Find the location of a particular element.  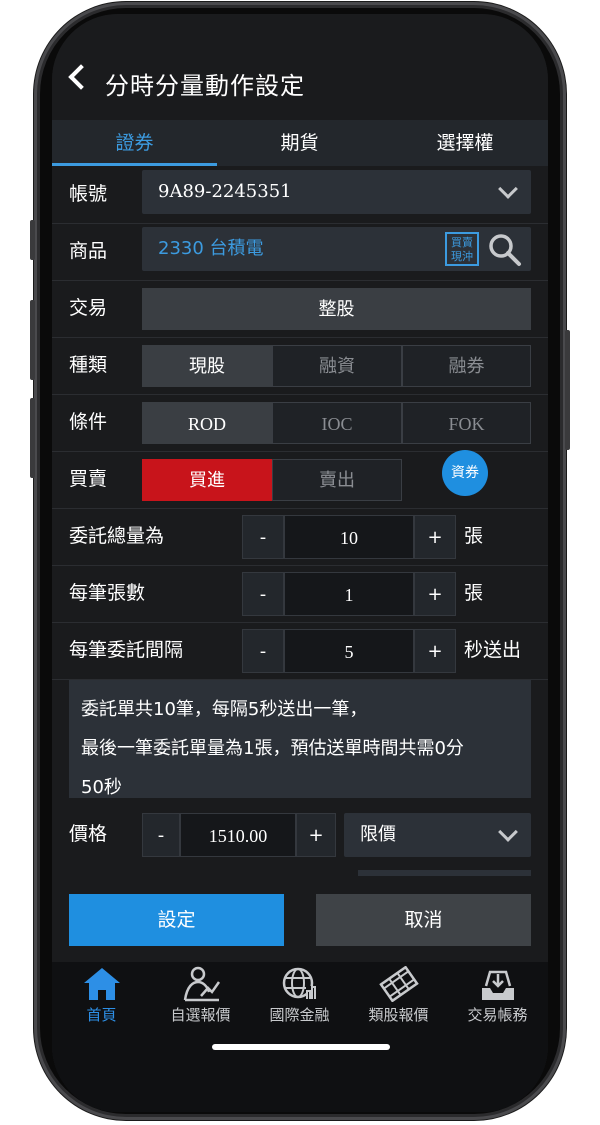

kind-option-cash: 現股 is located at coordinates (207, 366).